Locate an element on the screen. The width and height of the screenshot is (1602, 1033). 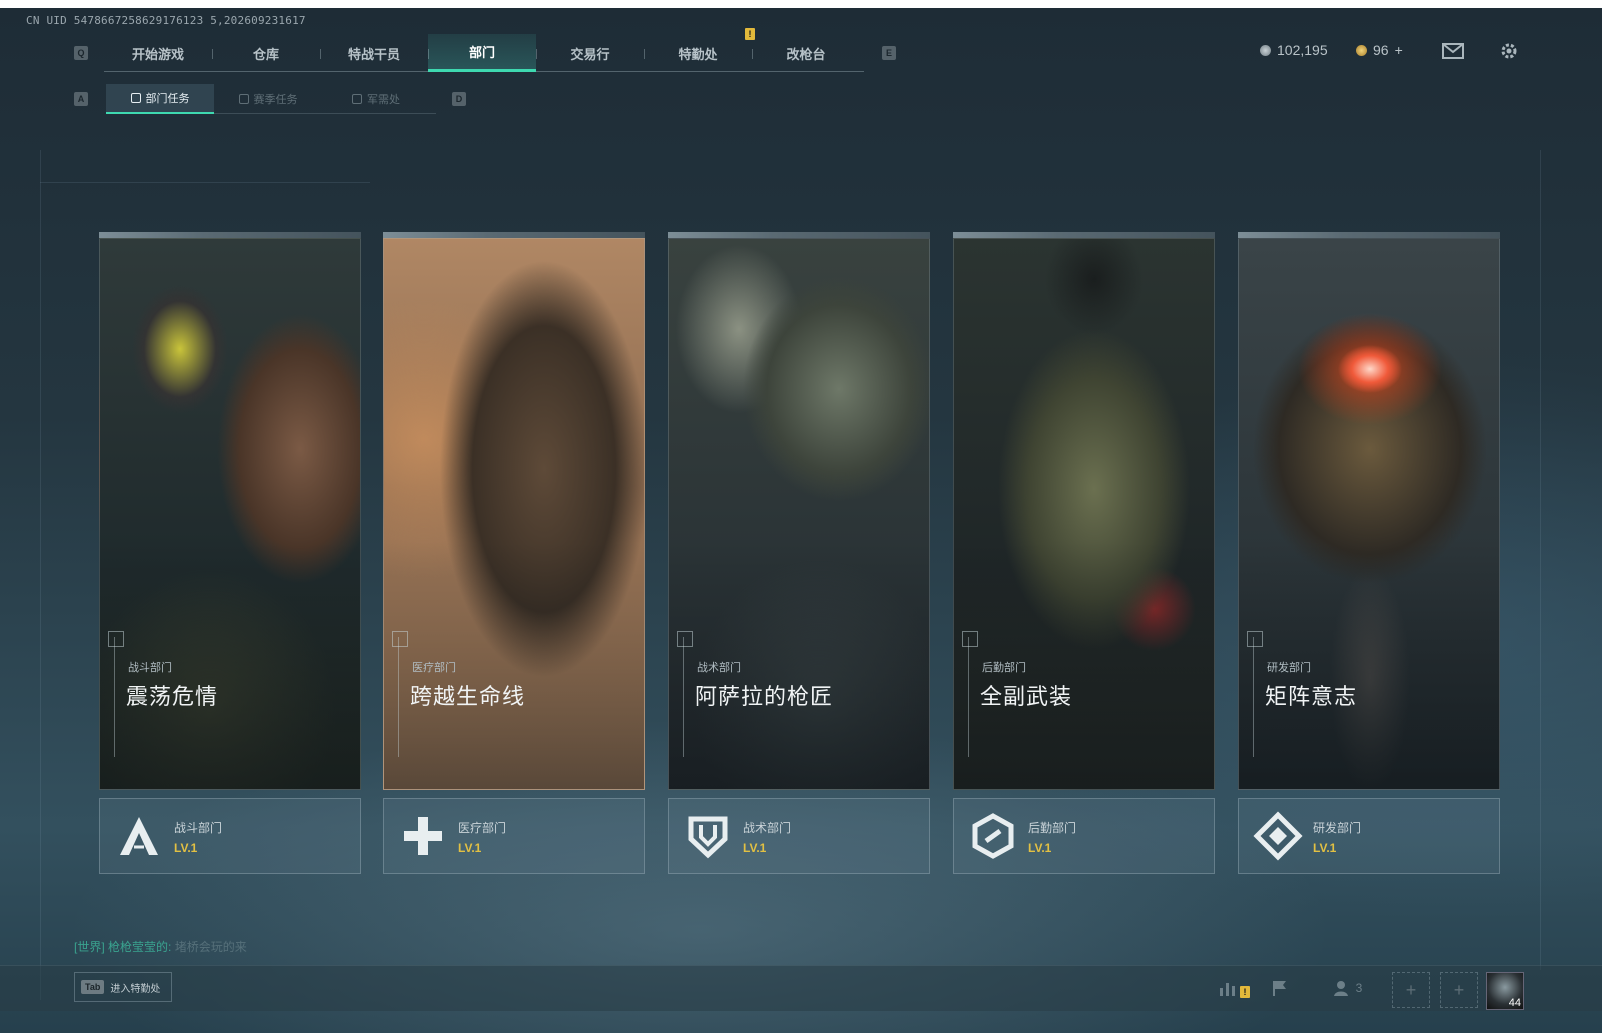
tab-trade: 交易行 is located at coordinates (590, 53).